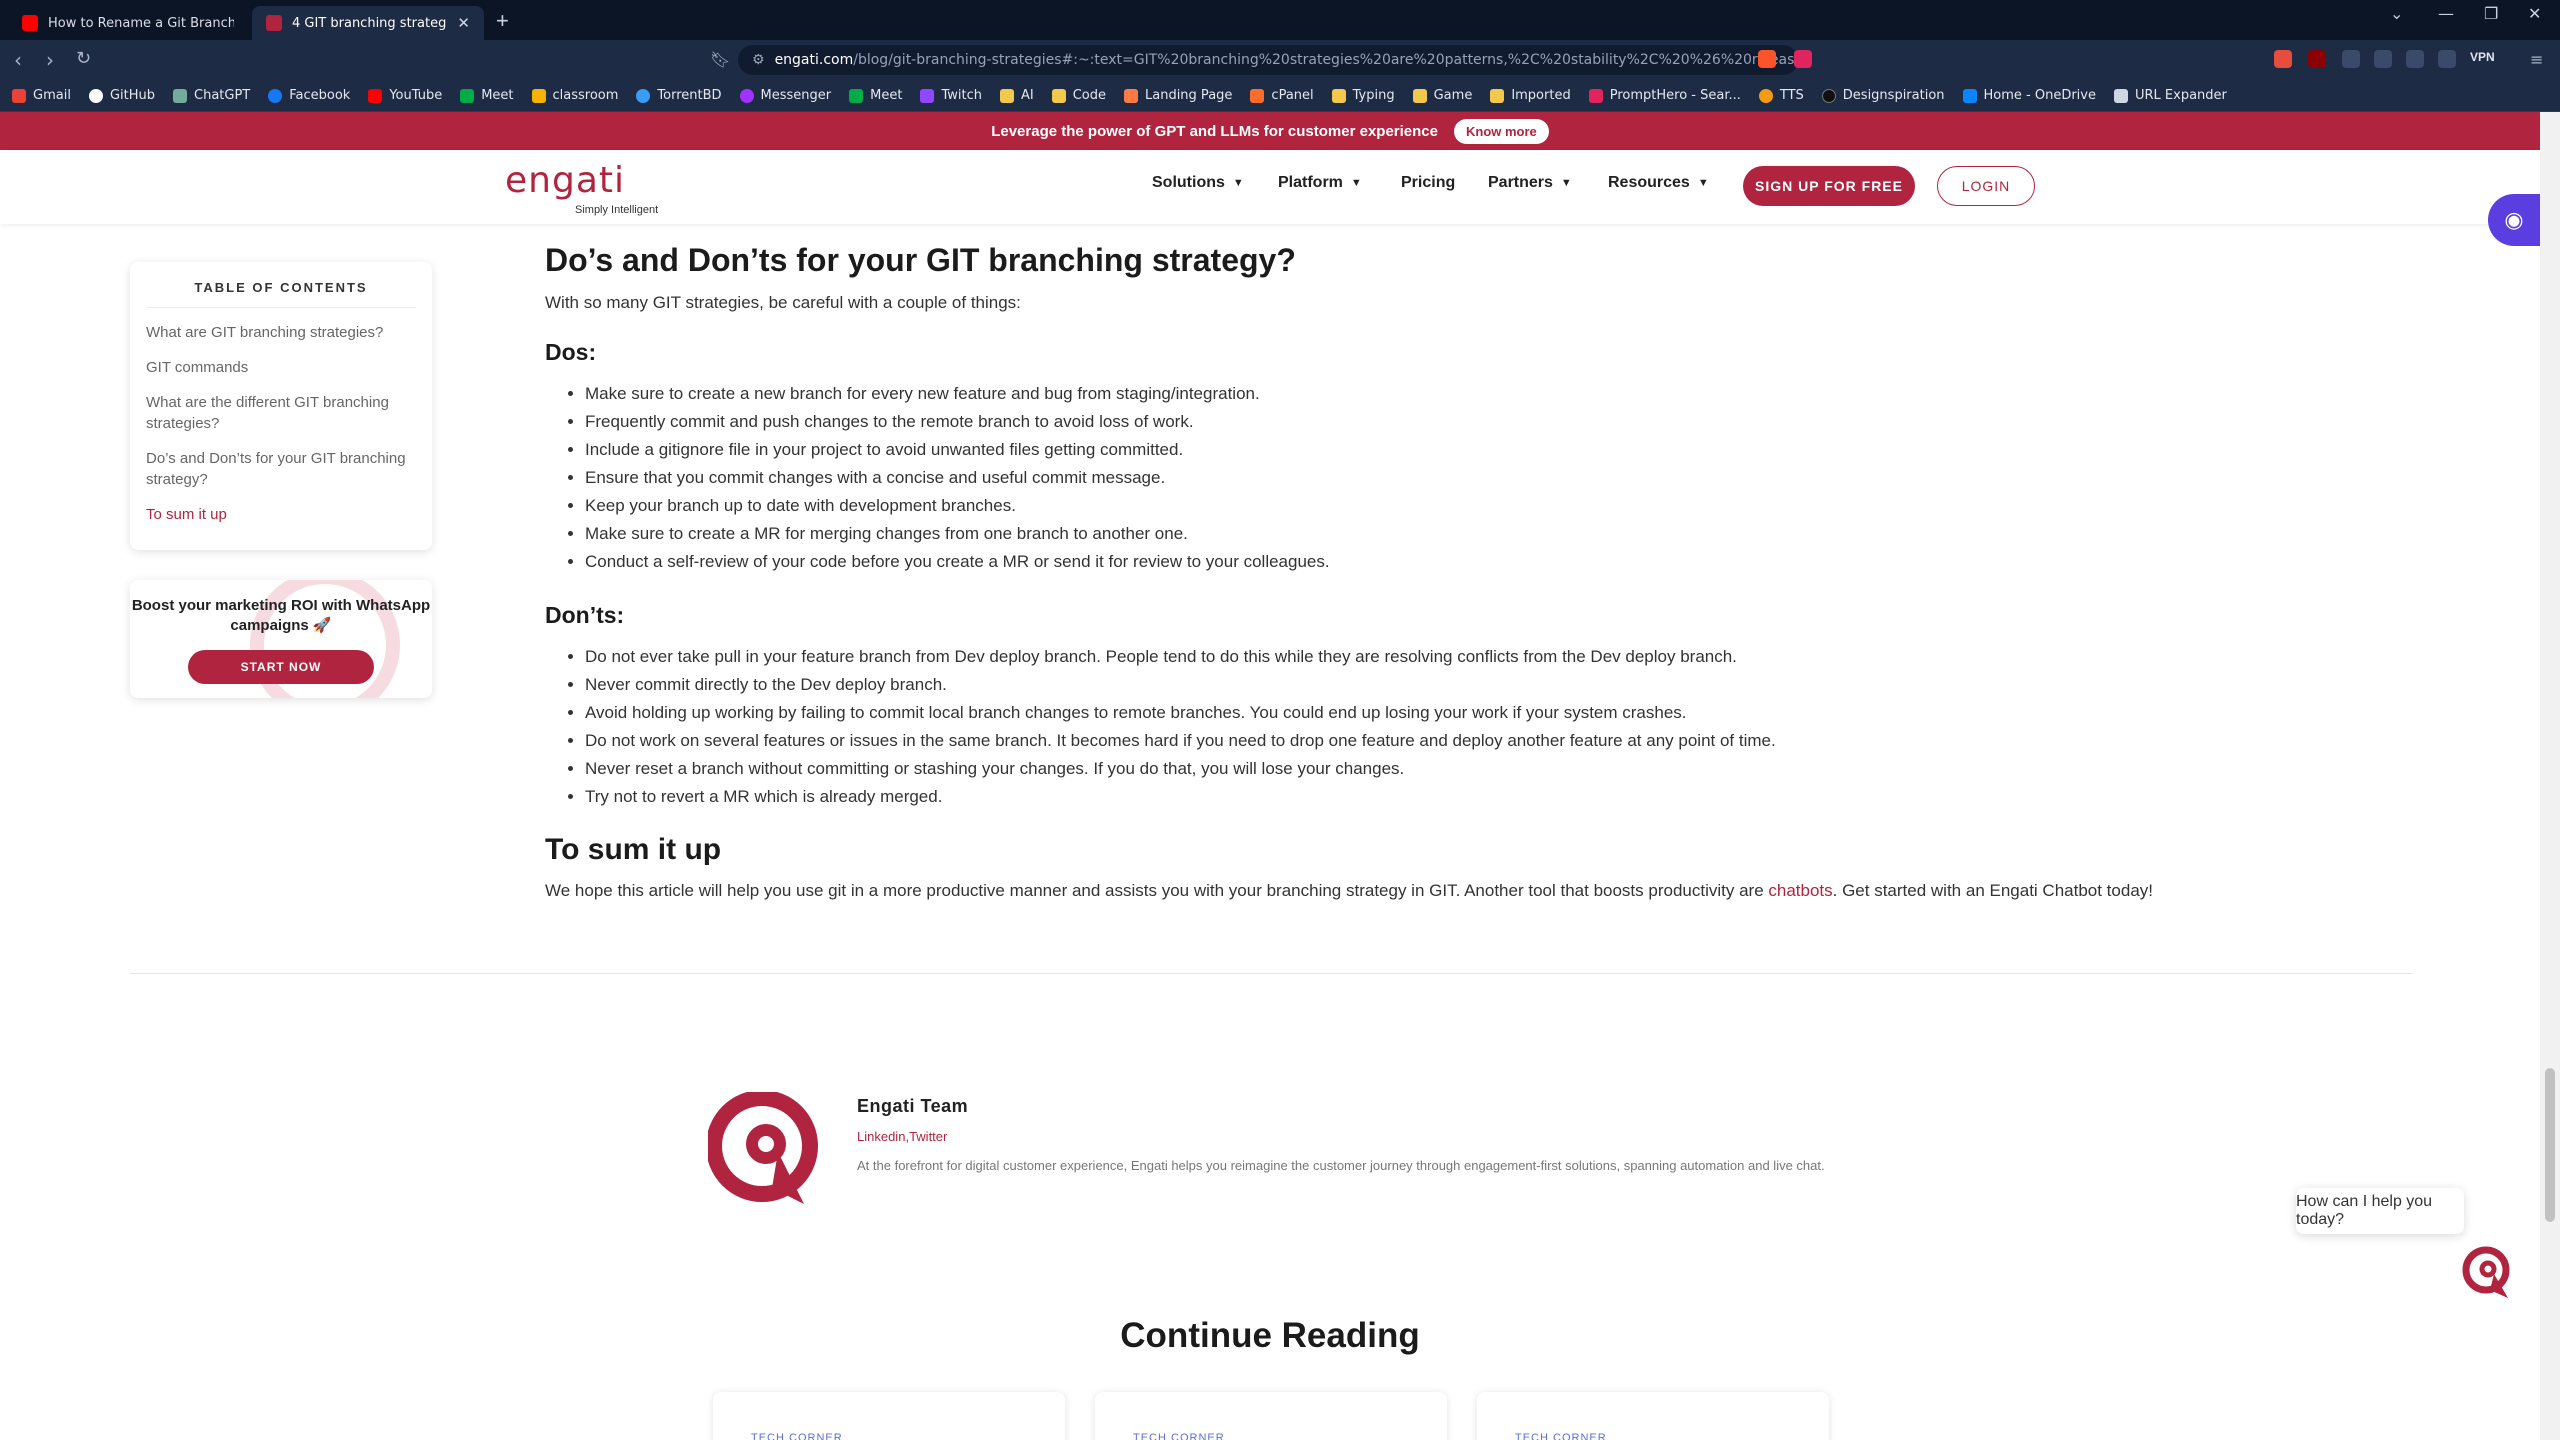 Image resolution: width=2560 pixels, height=1440 pixels. I want to click on brave-rewards-icon, so click(1803, 59).